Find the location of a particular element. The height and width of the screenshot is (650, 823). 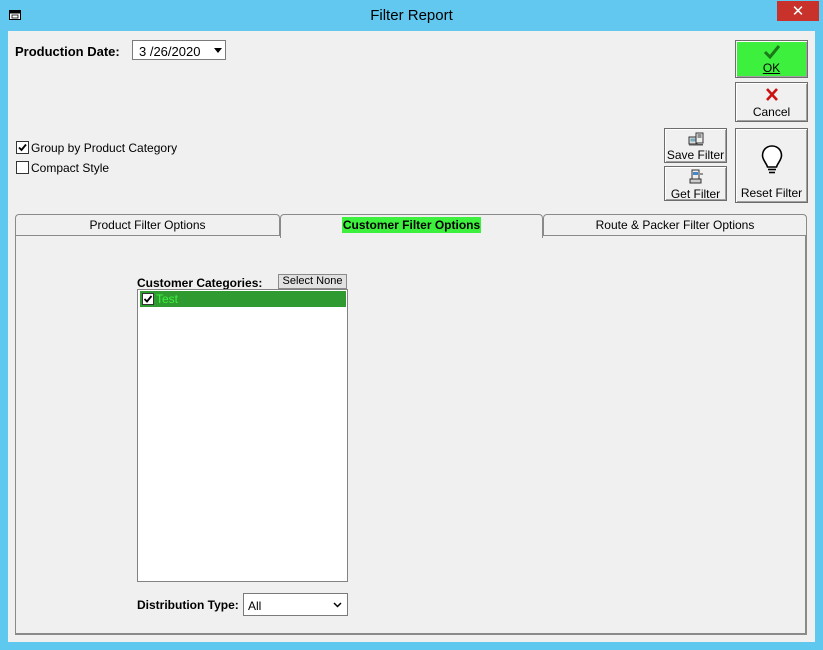

save-filter-label: Save Filter is located at coordinates (695, 155).